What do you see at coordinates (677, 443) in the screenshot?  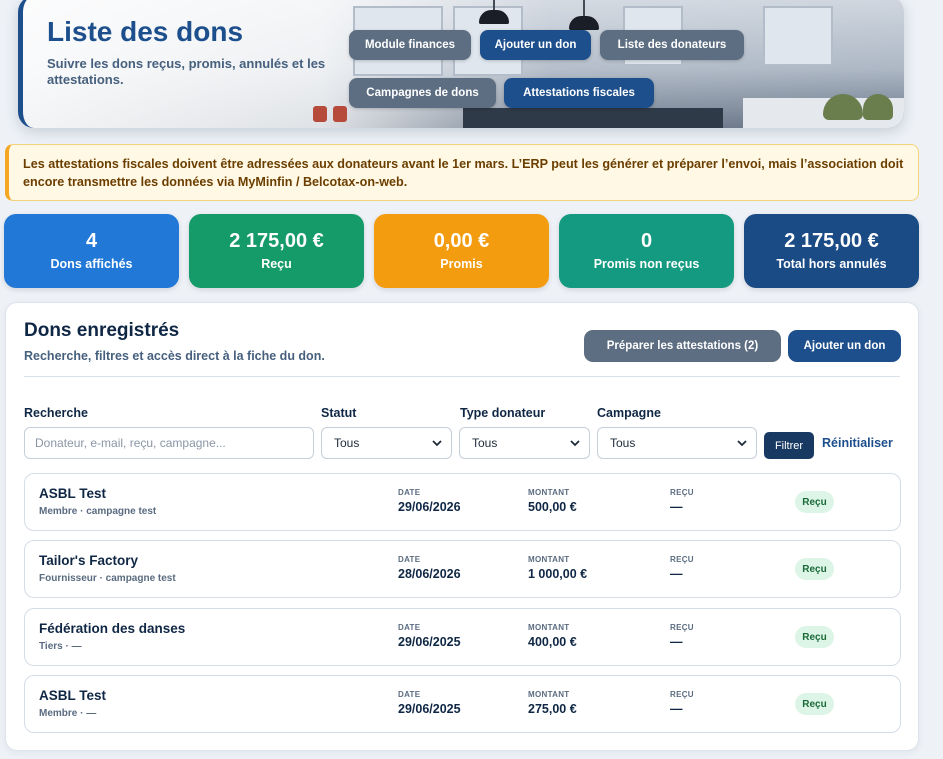 I see `campaign-select: Tous` at bounding box center [677, 443].